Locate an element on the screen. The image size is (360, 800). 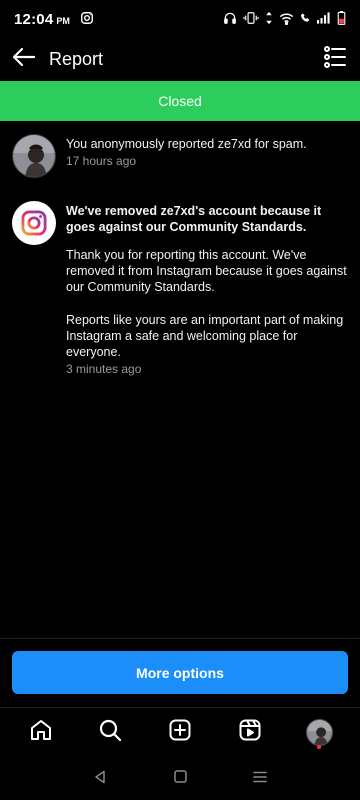
create-icon is located at coordinates (180, 732).